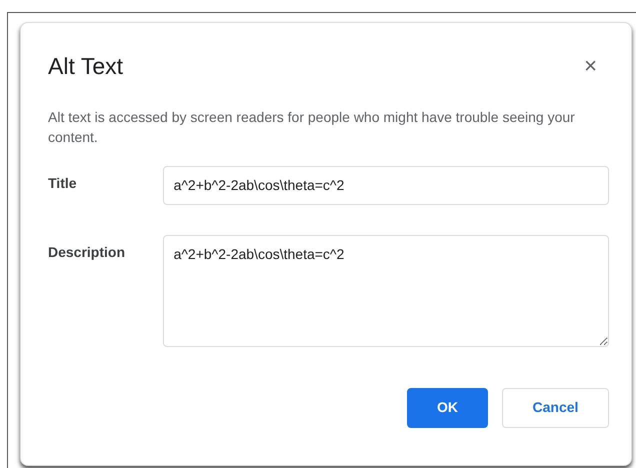 This screenshot has height=468, width=636. Describe the element at coordinates (85, 66) in the screenshot. I see `dialog-title: Alt Text` at that location.